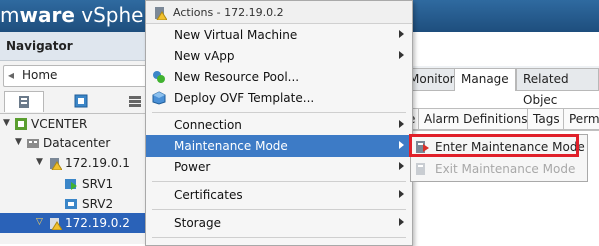 Image resolution: width=599 pixels, height=246 pixels. I want to click on back-arrow-icon: ◂, so click(11, 75).